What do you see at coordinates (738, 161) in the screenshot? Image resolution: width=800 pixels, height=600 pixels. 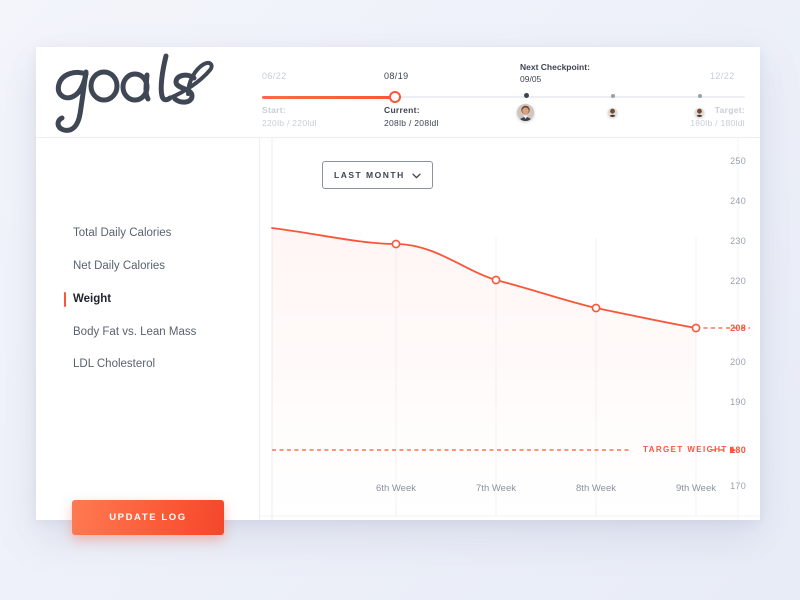 I see `y-tick-250: 250` at bounding box center [738, 161].